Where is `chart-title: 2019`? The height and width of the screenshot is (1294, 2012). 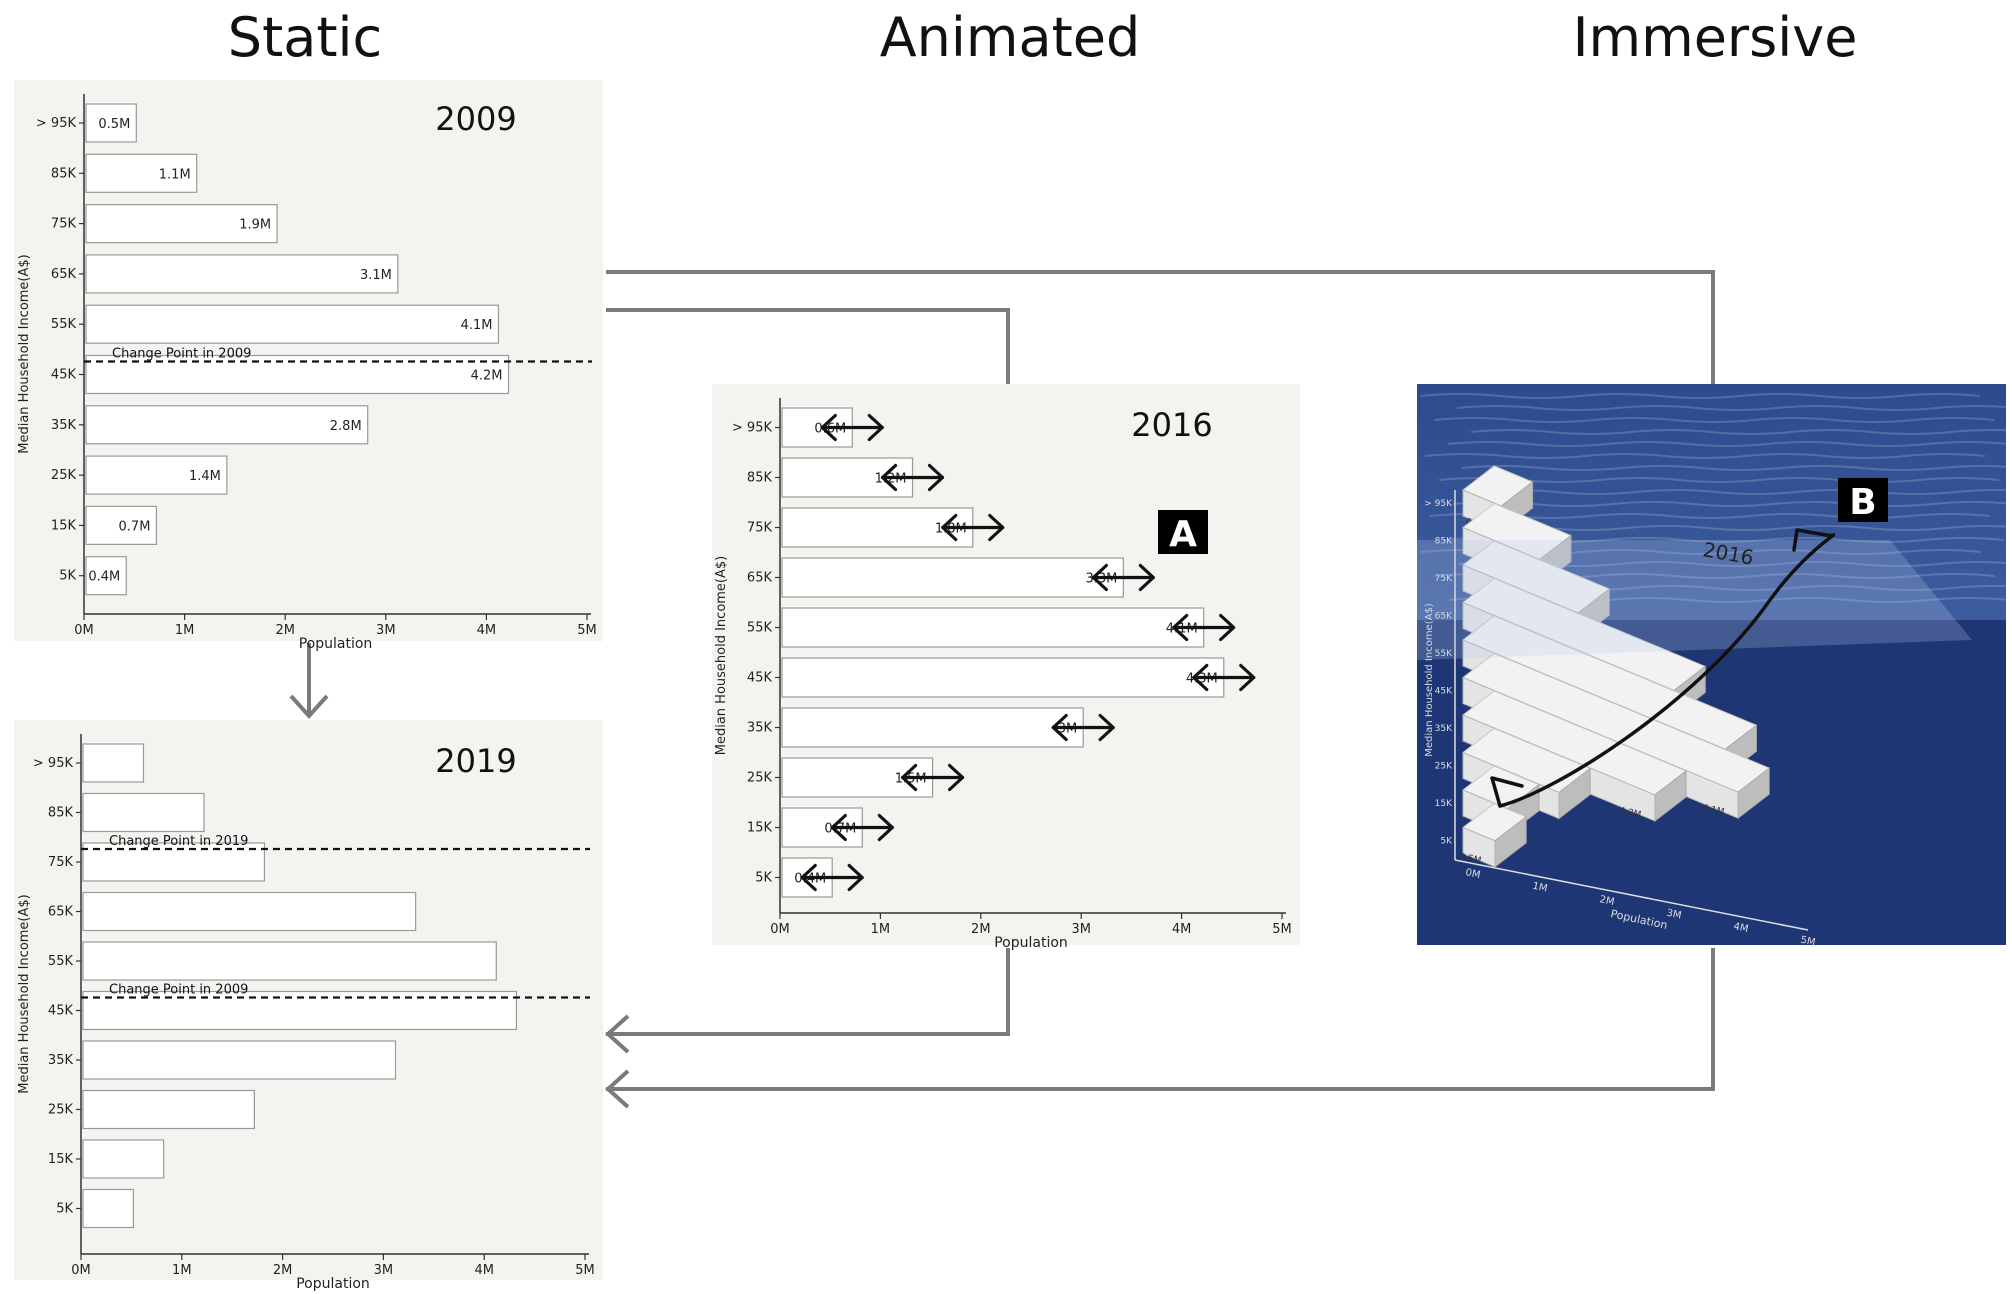 chart-title: 2019 is located at coordinates (475, 761).